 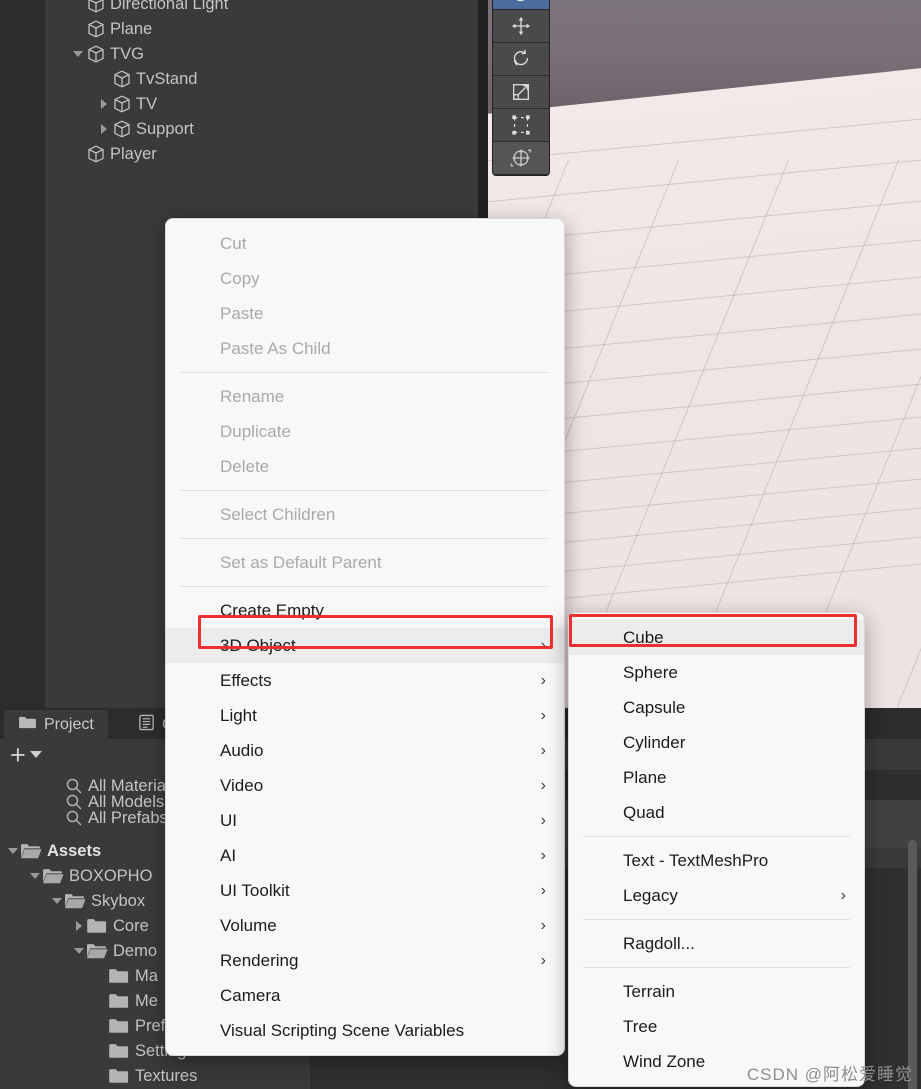 I want to click on submenu-item-cube: Cube, so click(x=716, y=637).